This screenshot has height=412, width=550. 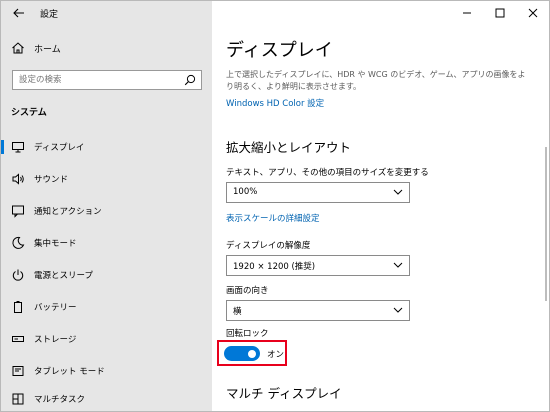 I want to click on maximize-icon, so click(x=499, y=13).